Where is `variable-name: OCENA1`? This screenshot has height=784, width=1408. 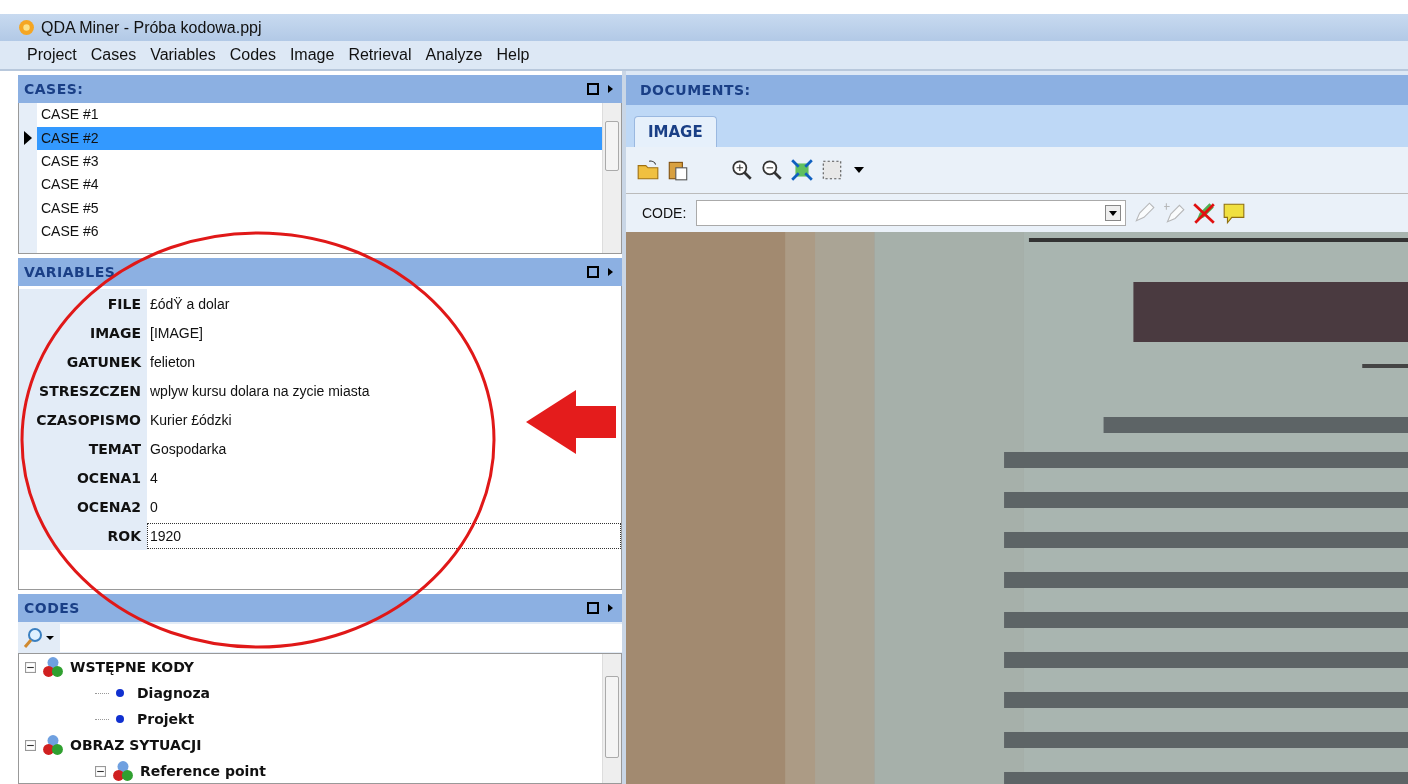
variable-name: OCENA1 is located at coordinates (83, 477).